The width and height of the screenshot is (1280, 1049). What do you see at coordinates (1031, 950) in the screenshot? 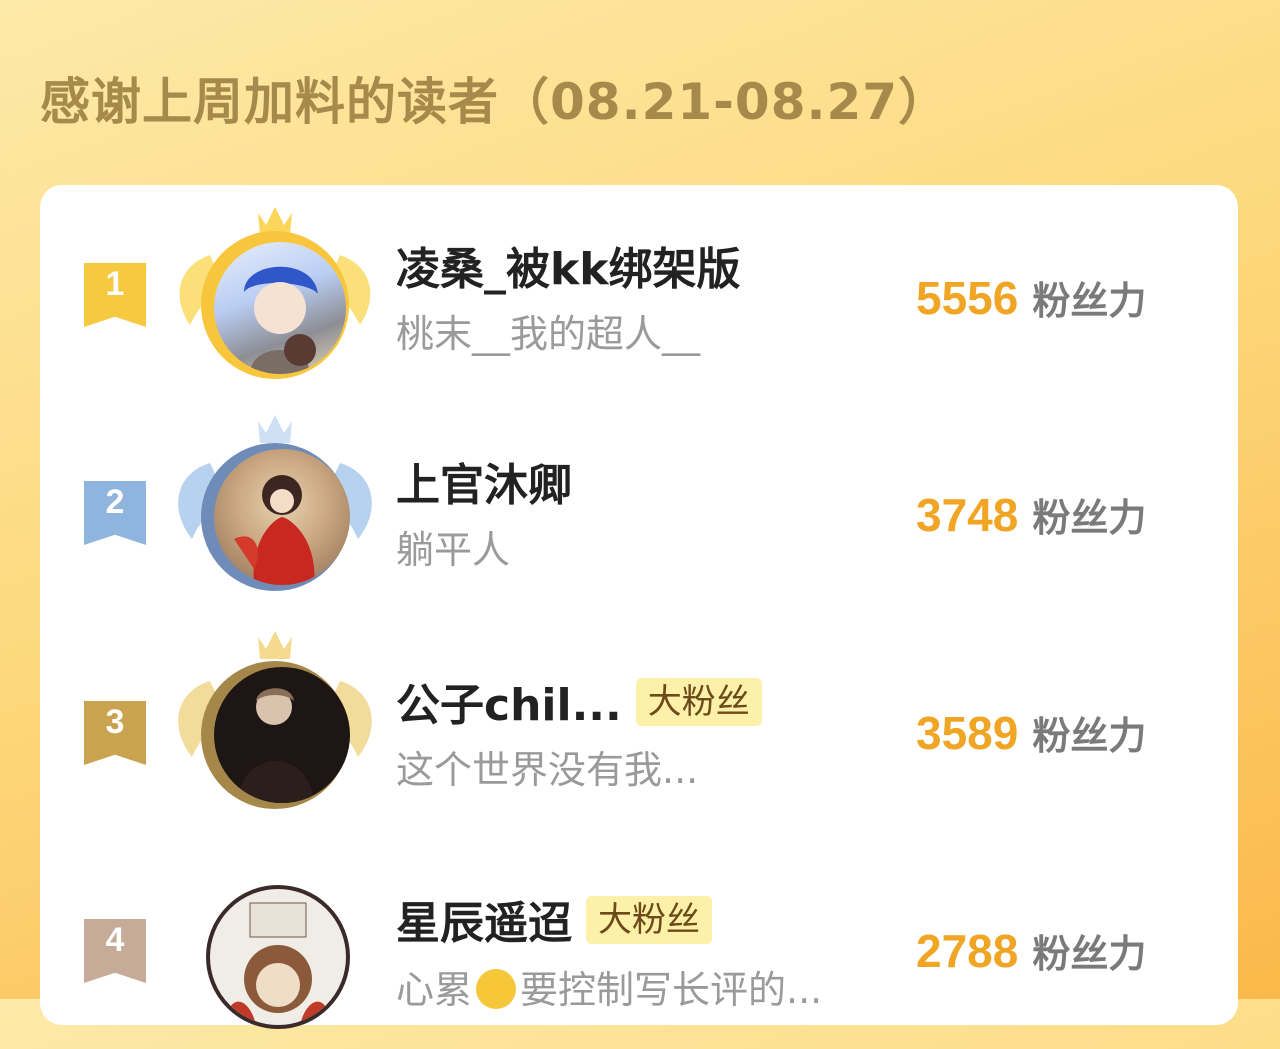
I see `score: 2788 粉丝力` at bounding box center [1031, 950].